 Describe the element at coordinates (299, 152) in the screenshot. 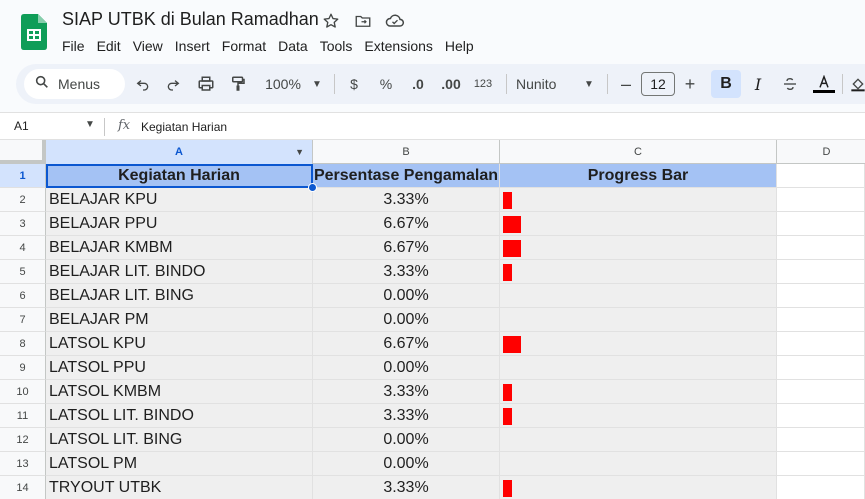

I see `column-menu-chevron-down-icon: ▼` at that location.